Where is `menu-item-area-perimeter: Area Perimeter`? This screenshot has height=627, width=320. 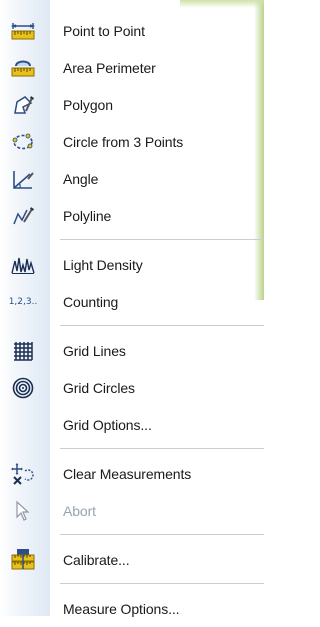
menu-item-area-perimeter: Area Perimeter is located at coordinates (132, 67).